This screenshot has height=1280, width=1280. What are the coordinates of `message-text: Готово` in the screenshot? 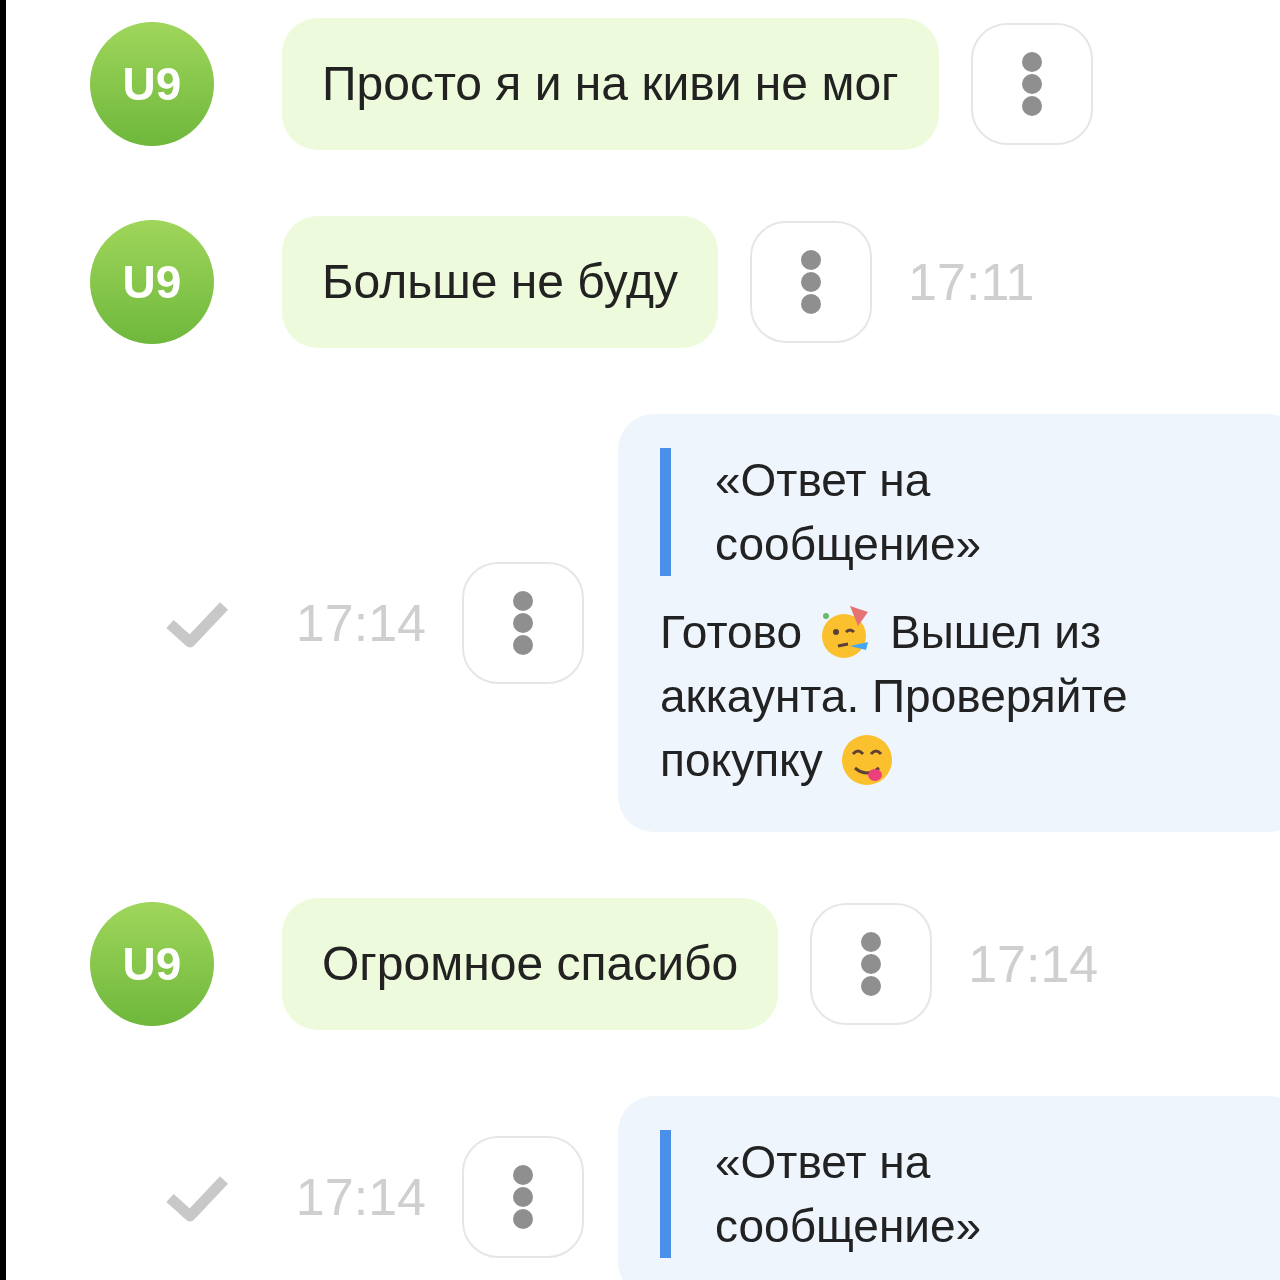 It's located at (731, 632).